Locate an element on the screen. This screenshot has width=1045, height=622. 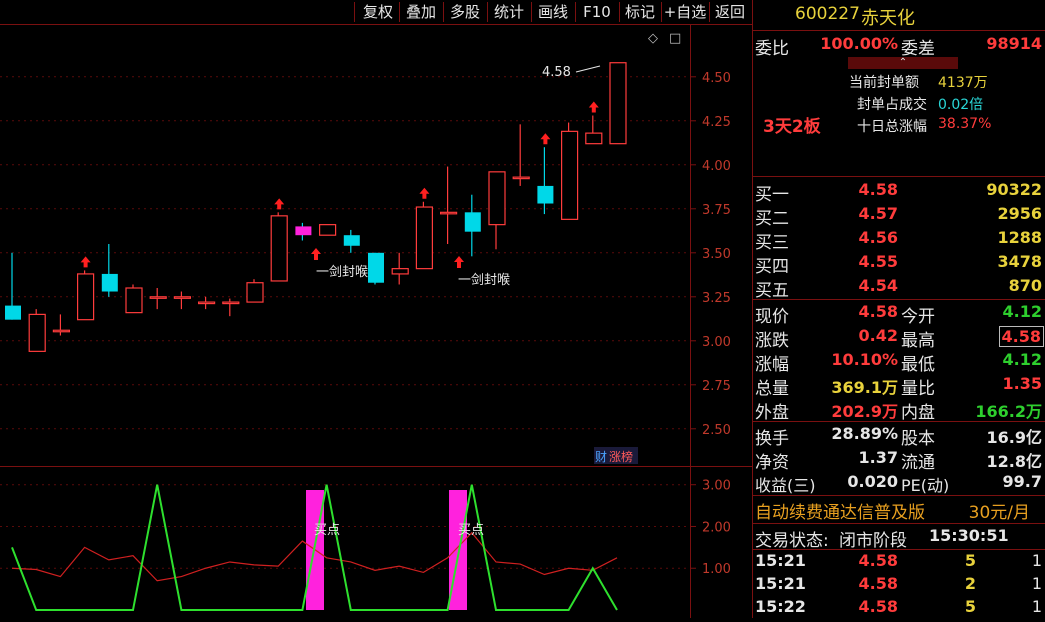
stat-row: 总量 369.1万 量比 1.35 is located at coordinates (899, 386).